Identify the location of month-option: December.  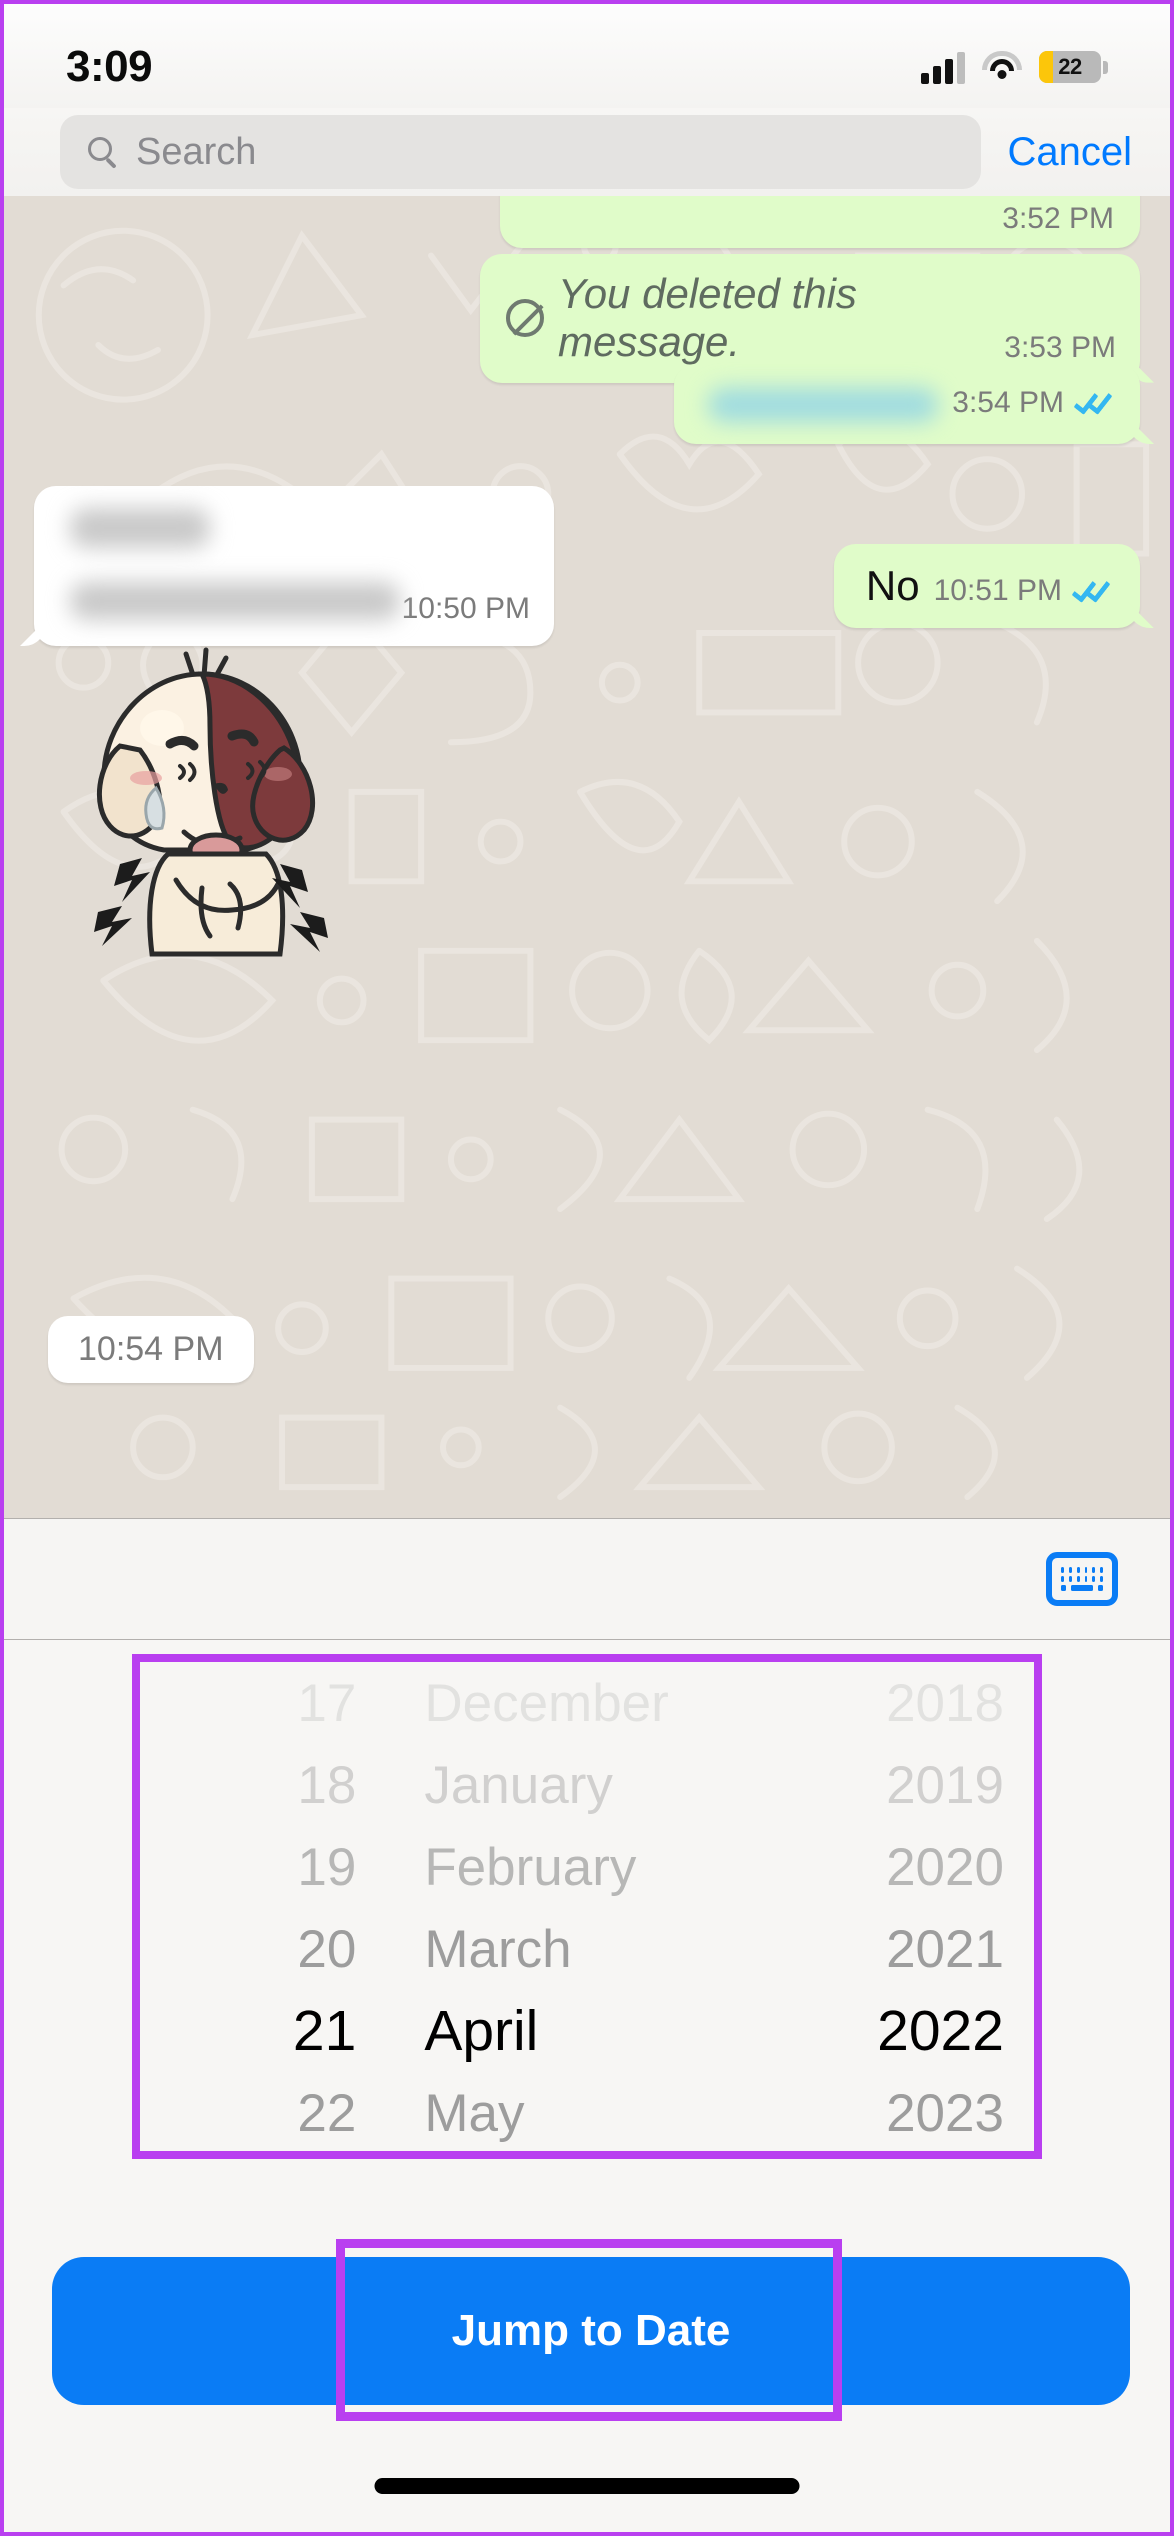
(577, 1703).